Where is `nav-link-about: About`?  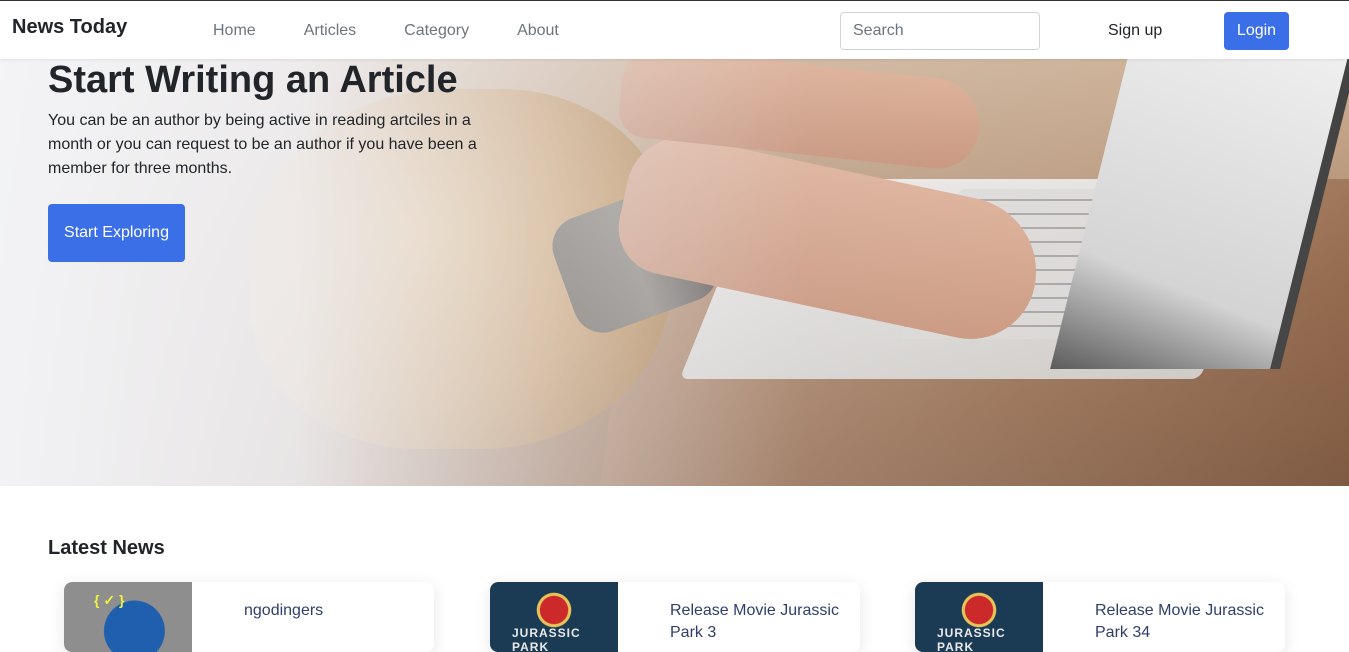 nav-link-about: About is located at coordinates (538, 31).